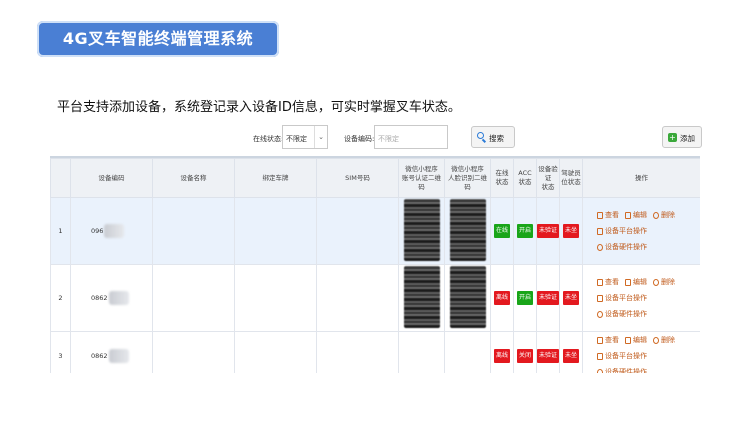  What do you see at coordinates (501, 356) in the screenshot?
I see `status-badge: 离线` at bounding box center [501, 356].